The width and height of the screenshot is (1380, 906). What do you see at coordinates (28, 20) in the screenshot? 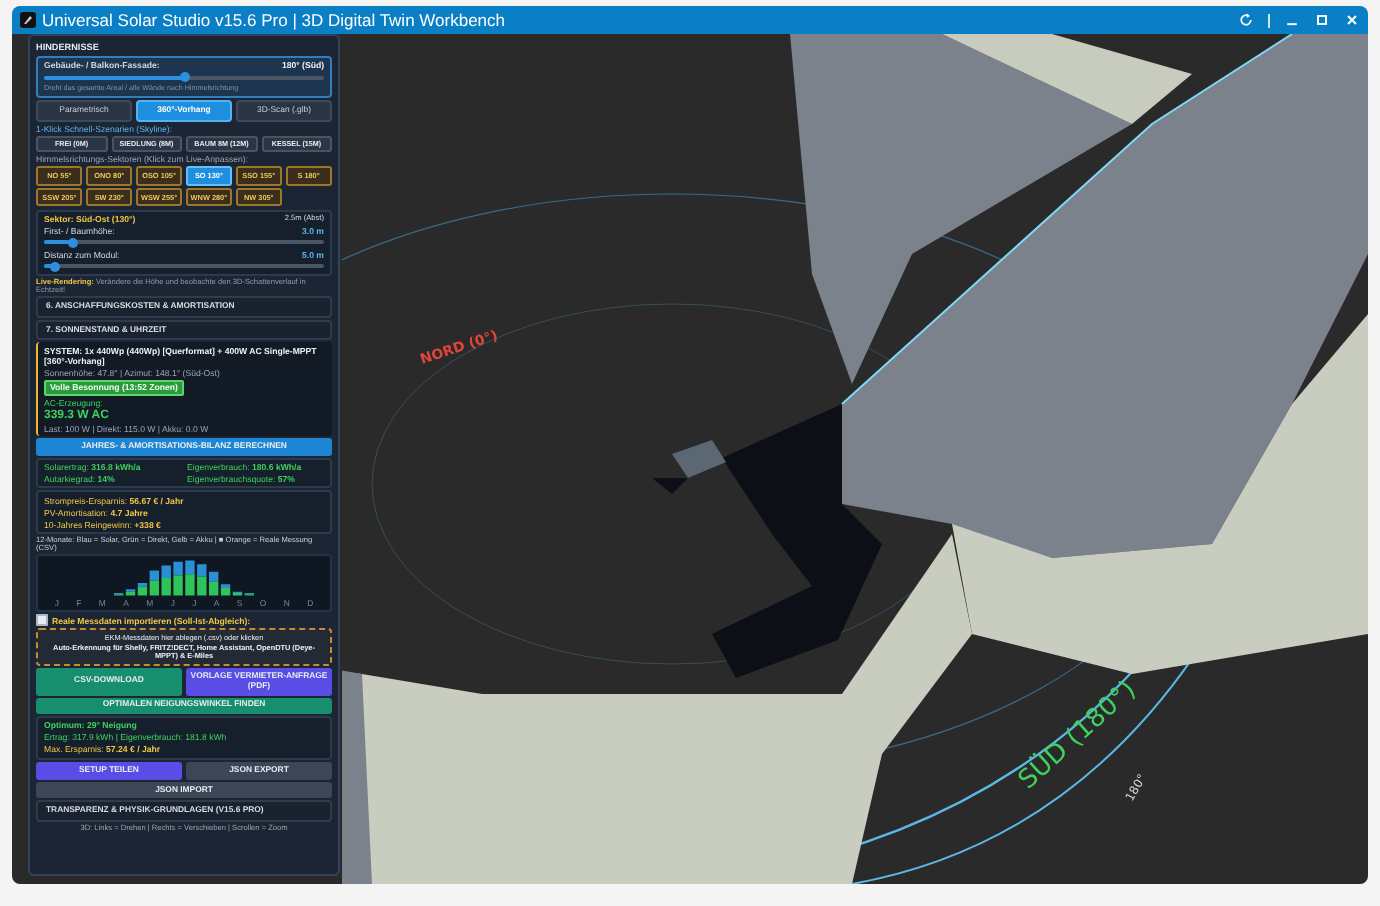
I see `app-icon` at bounding box center [28, 20].